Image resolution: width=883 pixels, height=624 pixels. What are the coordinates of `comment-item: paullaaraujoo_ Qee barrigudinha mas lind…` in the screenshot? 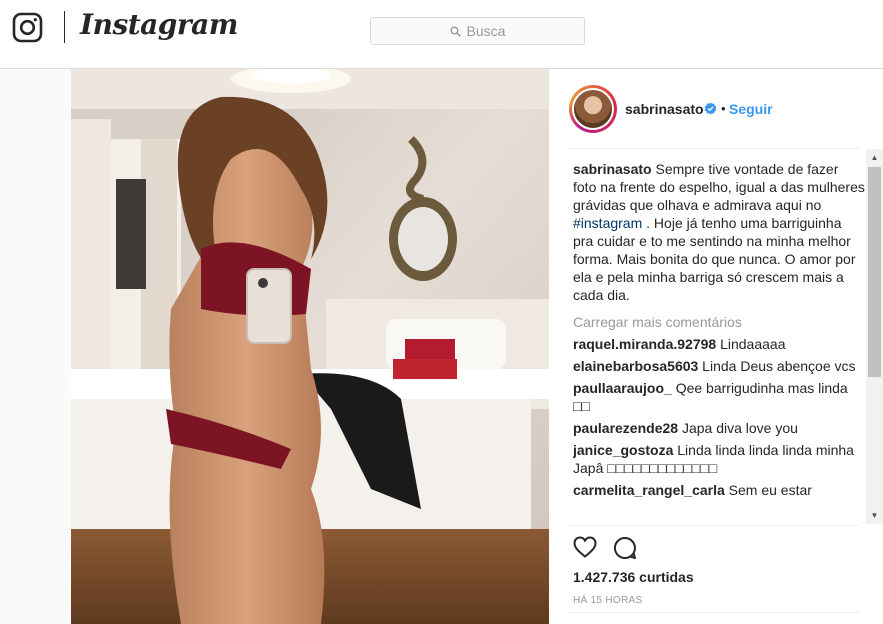 It's located at (719, 397).